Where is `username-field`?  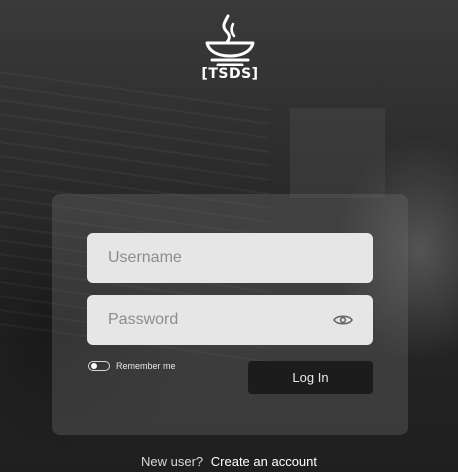
username-field is located at coordinates (230, 258).